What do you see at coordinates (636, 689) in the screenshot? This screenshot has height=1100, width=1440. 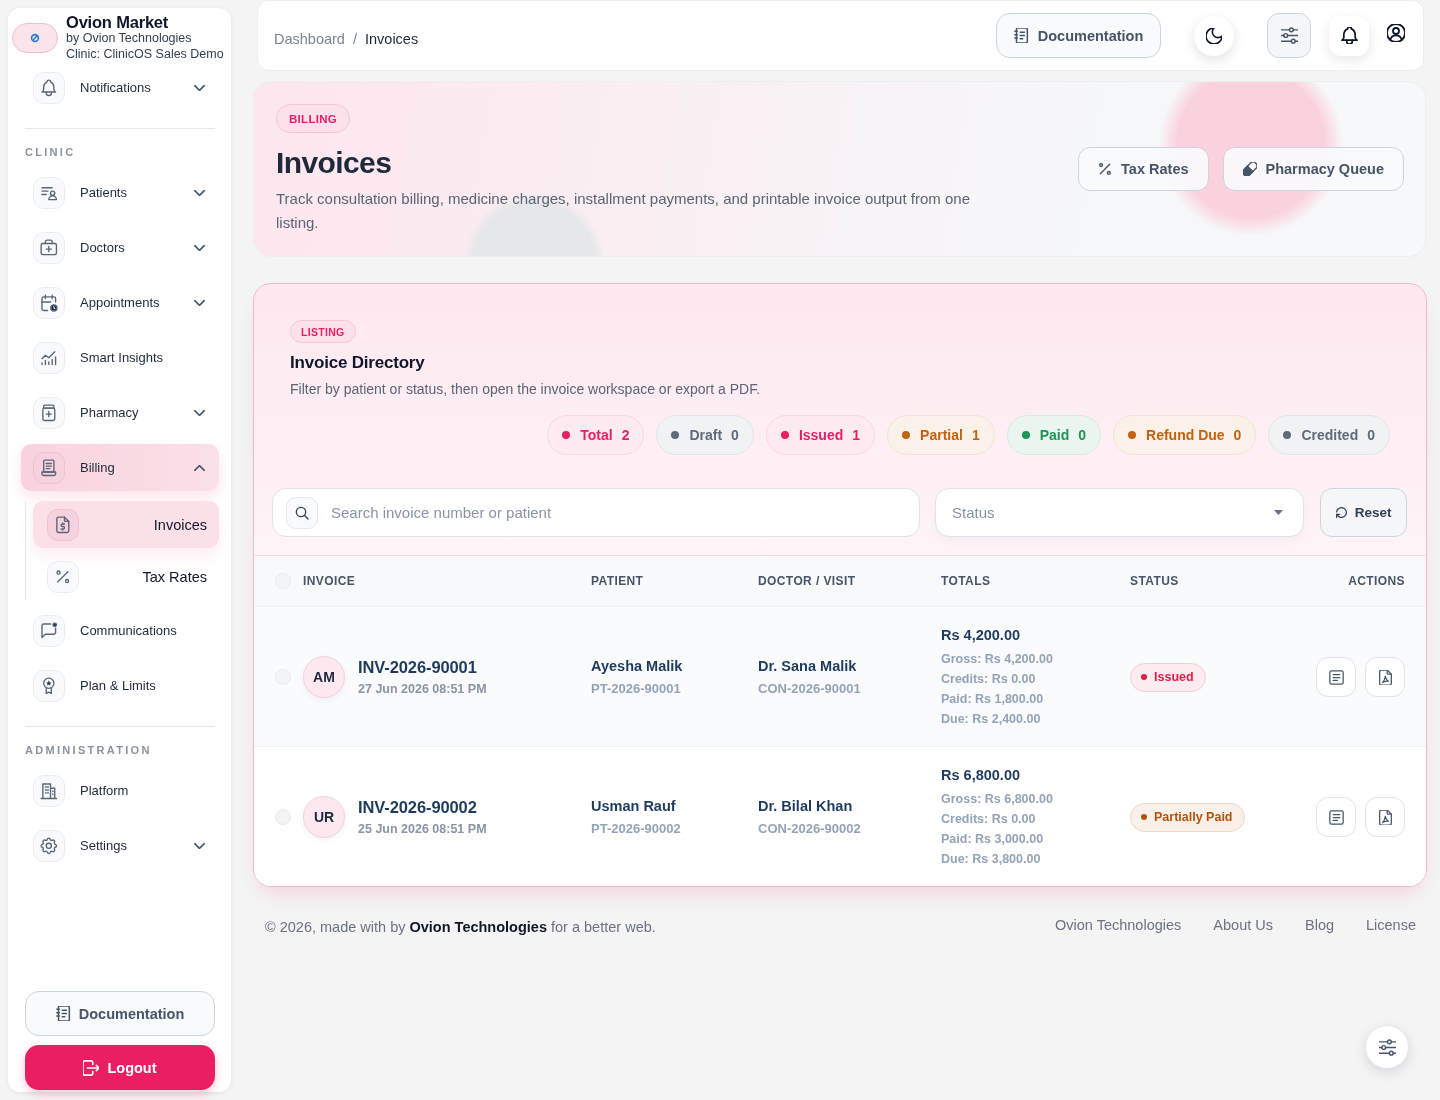 I see `patient-id: PT-2026-90001` at bounding box center [636, 689].